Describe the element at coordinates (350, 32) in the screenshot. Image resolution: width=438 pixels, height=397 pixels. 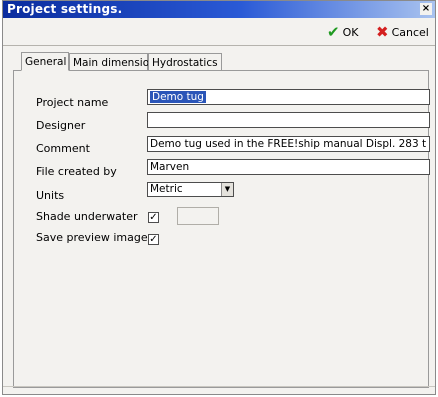
I see `ok-button-label: OK` at that location.